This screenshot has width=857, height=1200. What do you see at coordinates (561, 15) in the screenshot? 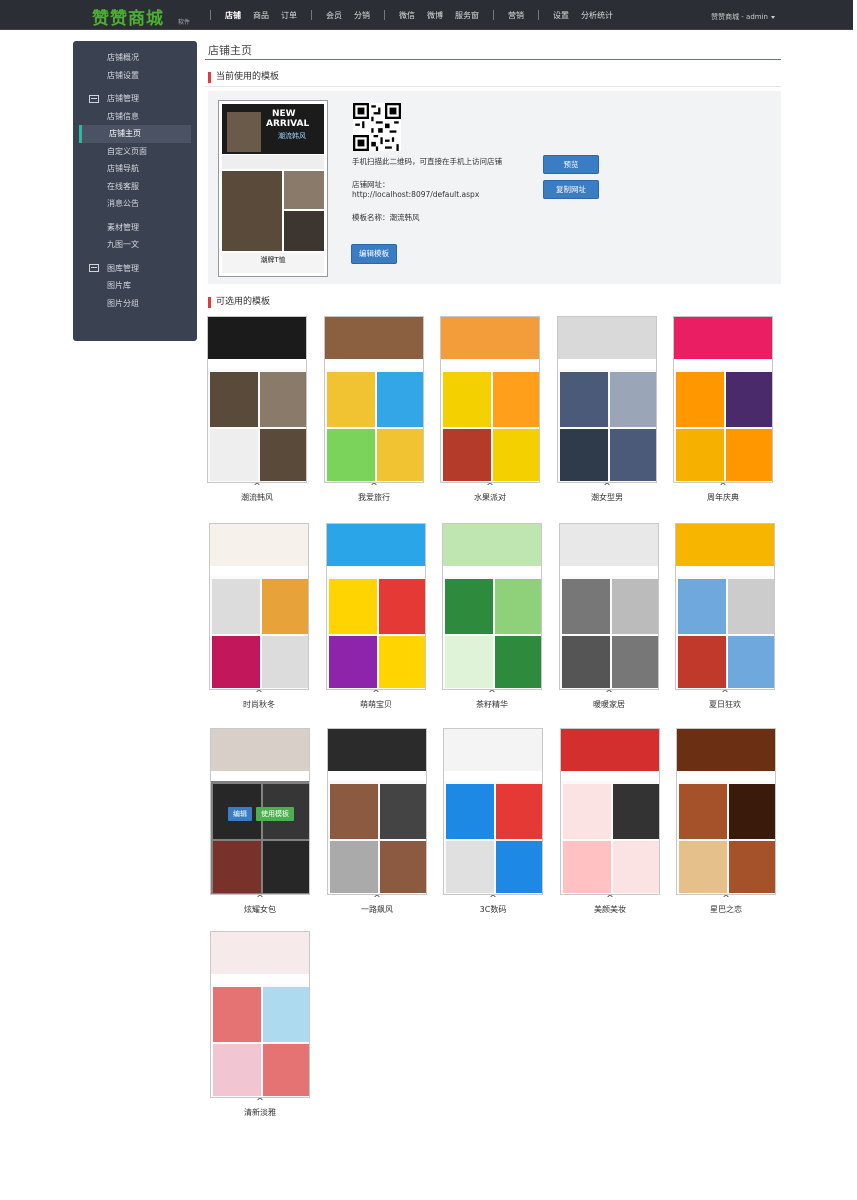
I see `nav-item-settings: 设置` at bounding box center [561, 15].